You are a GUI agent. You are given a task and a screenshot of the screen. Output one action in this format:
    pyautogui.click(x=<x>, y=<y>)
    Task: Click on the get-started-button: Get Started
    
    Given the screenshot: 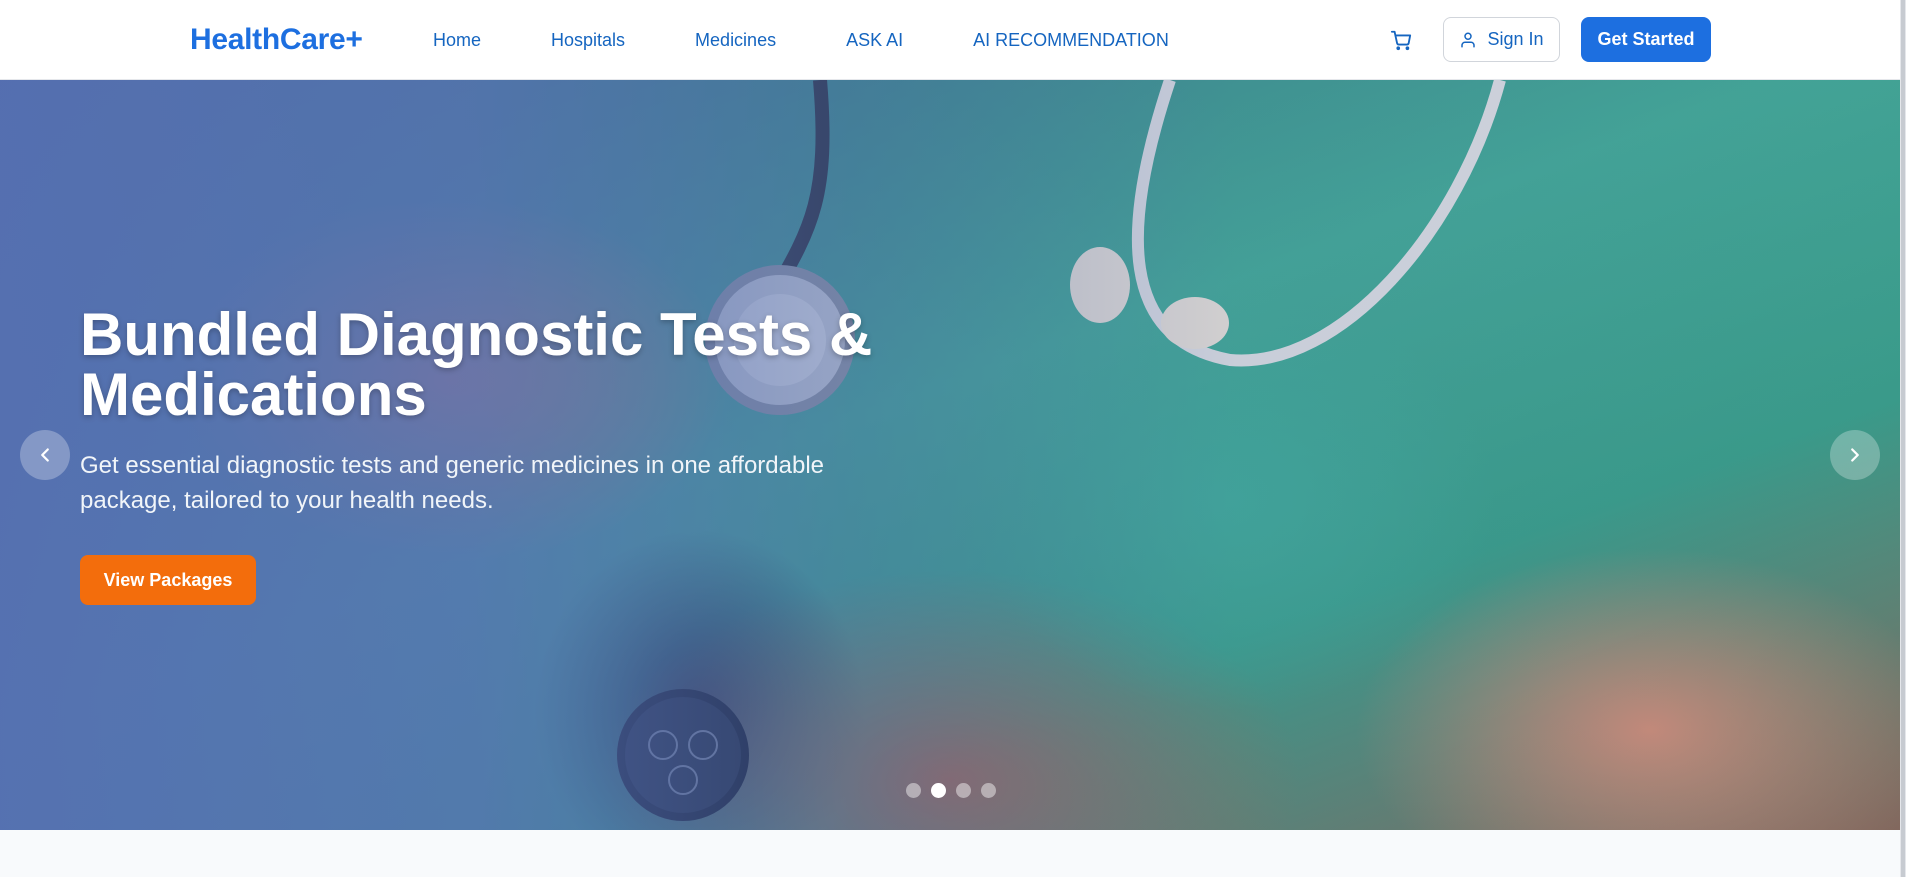 What is the action you would take?
    pyautogui.click(x=1646, y=39)
    